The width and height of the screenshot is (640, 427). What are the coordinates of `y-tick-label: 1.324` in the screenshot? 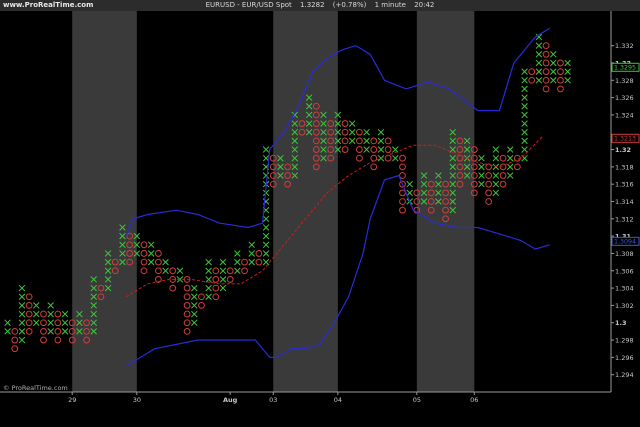 It's located at (624, 115).